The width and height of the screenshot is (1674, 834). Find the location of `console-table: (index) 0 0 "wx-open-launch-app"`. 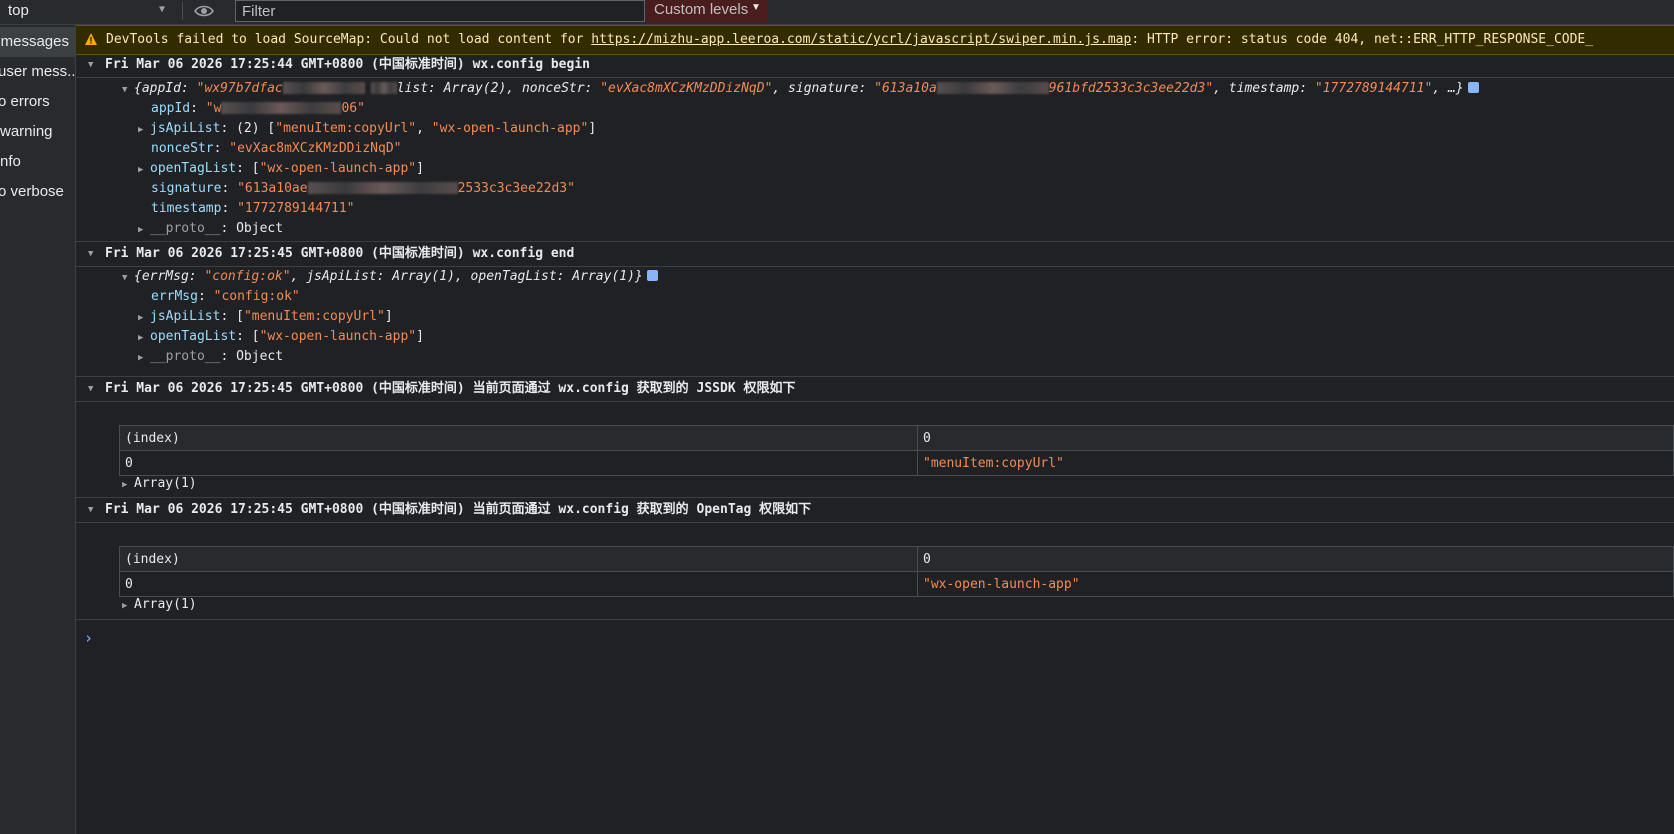

console-table: (index) 0 0 "wx-open-launch-app" is located at coordinates (896, 571).